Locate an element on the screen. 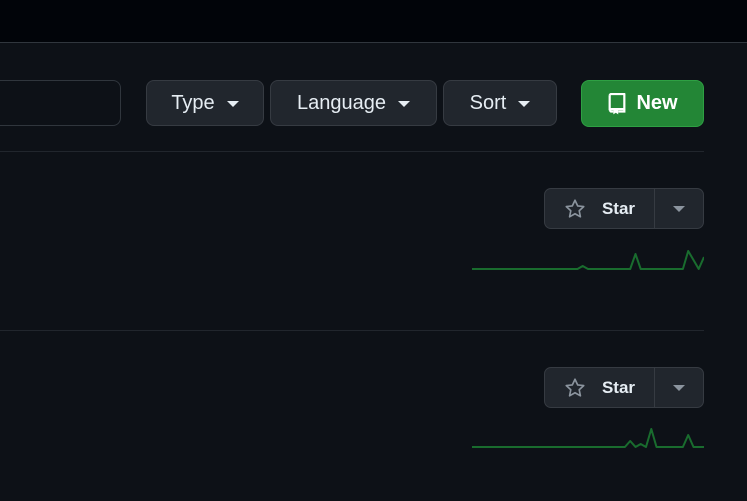  top-header-bar is located at coordinates (373, 21).